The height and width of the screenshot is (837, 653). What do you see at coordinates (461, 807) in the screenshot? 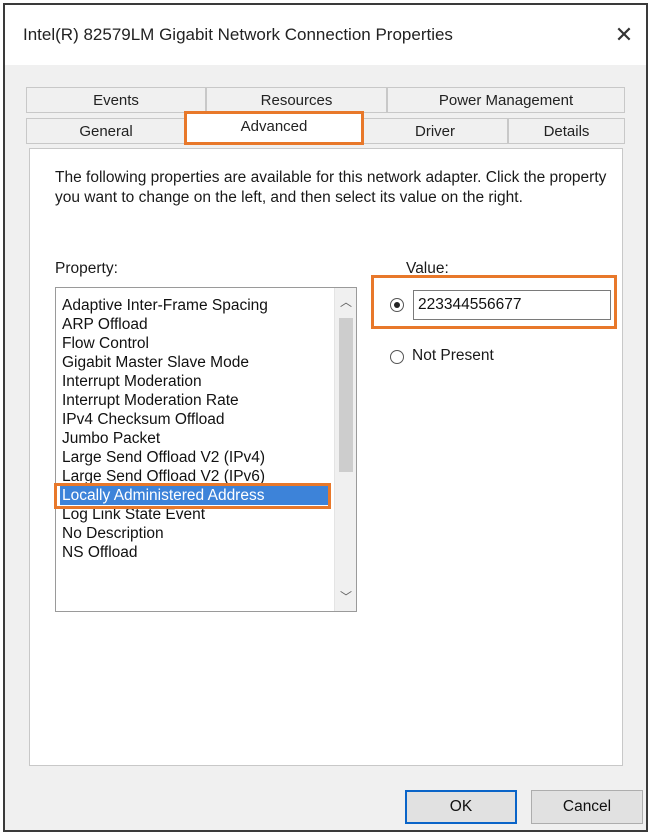
I see `ok-button: OK` at bounding box center [461, 807].